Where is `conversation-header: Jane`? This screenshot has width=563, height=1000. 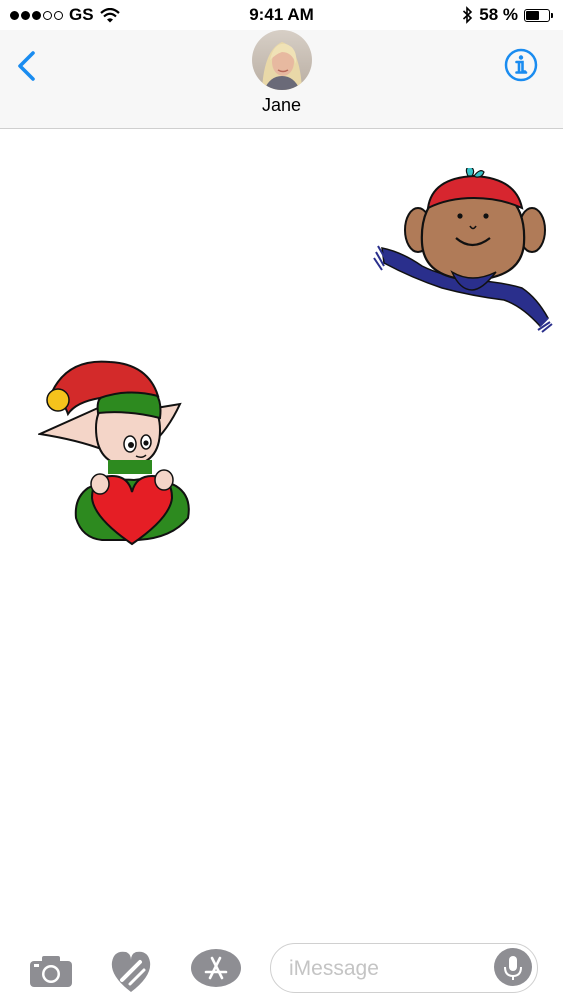
conversation-header: Jane is located at coordinates (281, 79).